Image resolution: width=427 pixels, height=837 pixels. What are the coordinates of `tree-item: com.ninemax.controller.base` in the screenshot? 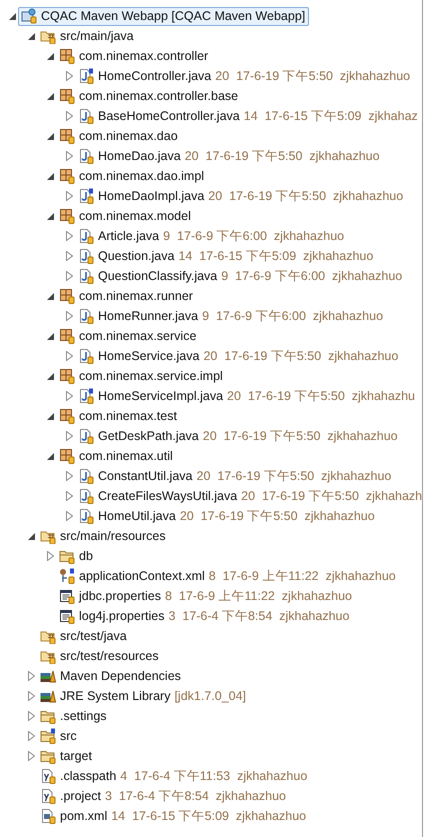 It's located at (149, 96).